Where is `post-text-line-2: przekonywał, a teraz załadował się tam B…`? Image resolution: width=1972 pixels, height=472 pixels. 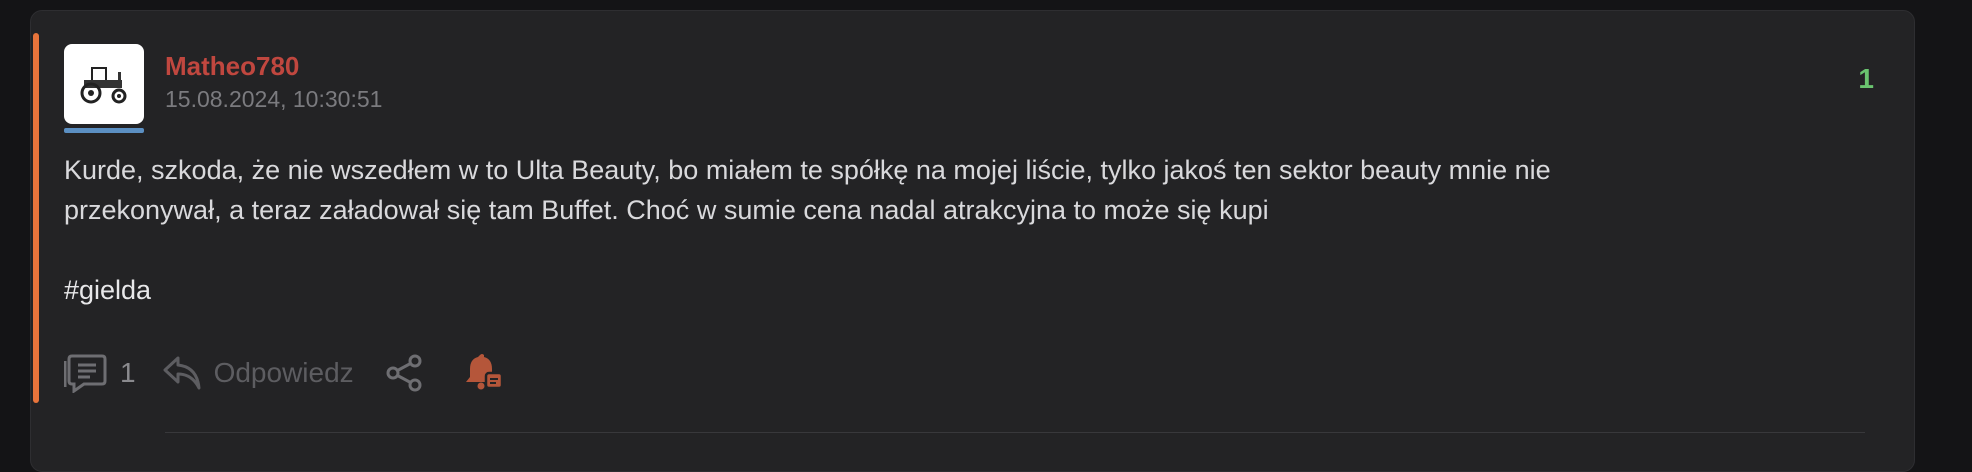 post-text-line-2: przekonywał, a teraz załadował się tam B… is located at coordinates (666, 210).